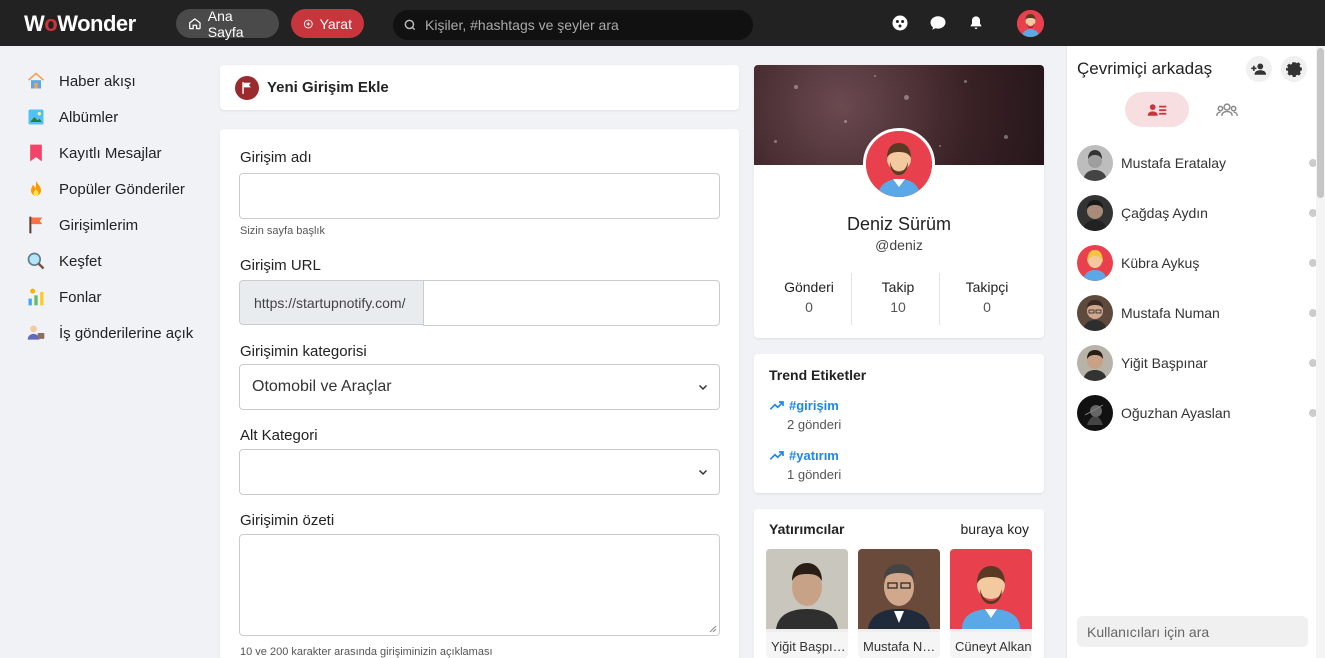 This screenshot has width=1325, height=658. Describe the element at coordinates (122, 189) in the screenshot. I see `nav-label: Popüler Gönderiler` at that location.